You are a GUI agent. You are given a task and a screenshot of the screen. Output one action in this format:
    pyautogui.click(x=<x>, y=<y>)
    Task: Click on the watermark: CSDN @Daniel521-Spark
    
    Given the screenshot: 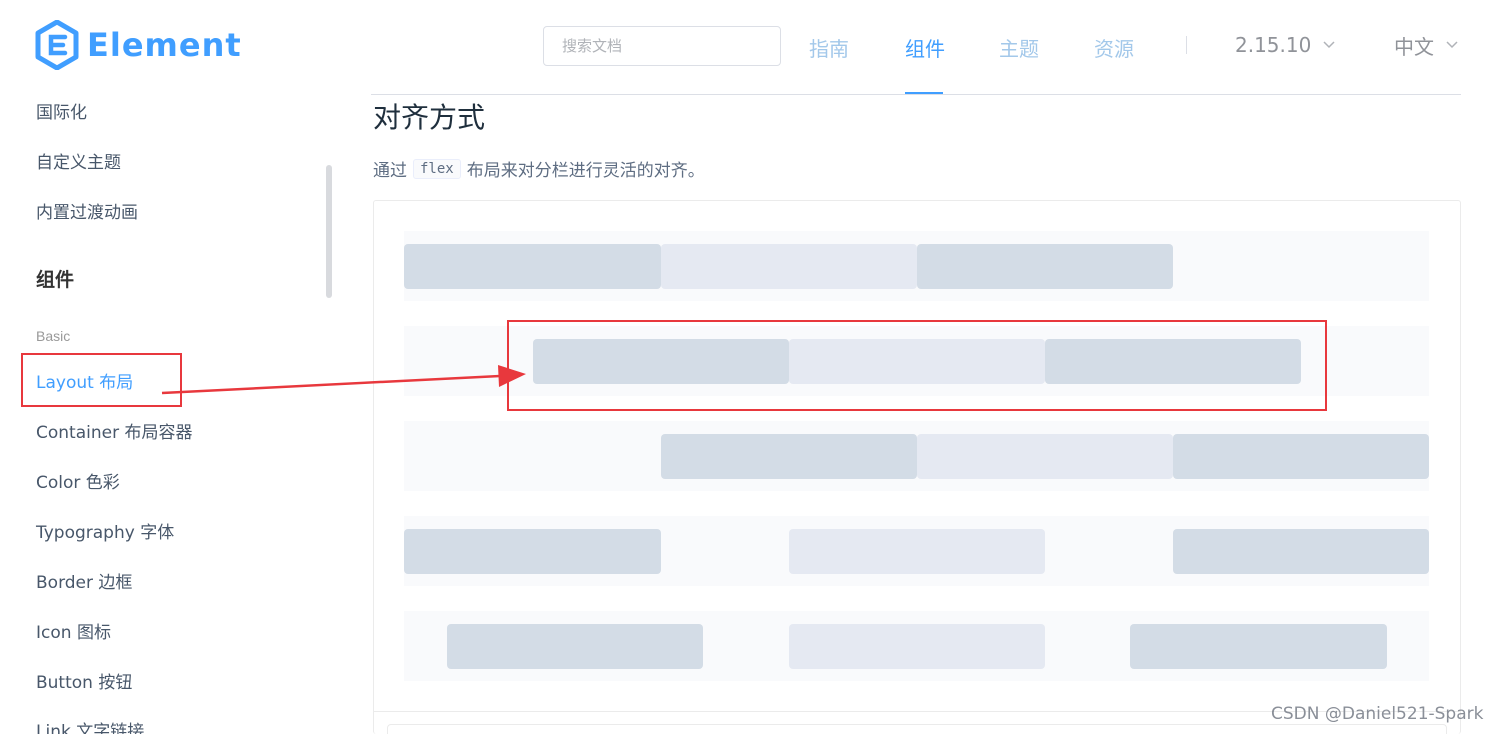 What is the action you would take?
    pyautogui.click(x=1377, y=714)
    